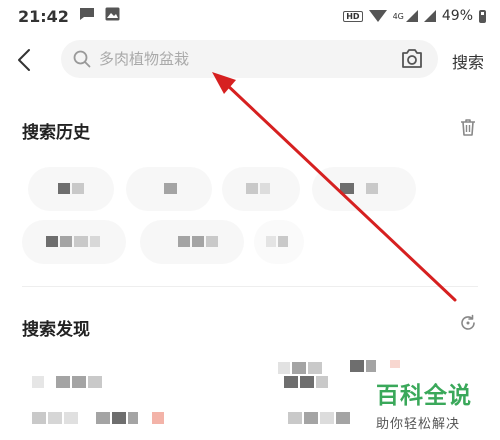 This screenshot has height=440, width=500. I want to click on image-icon, so click(112, 16).